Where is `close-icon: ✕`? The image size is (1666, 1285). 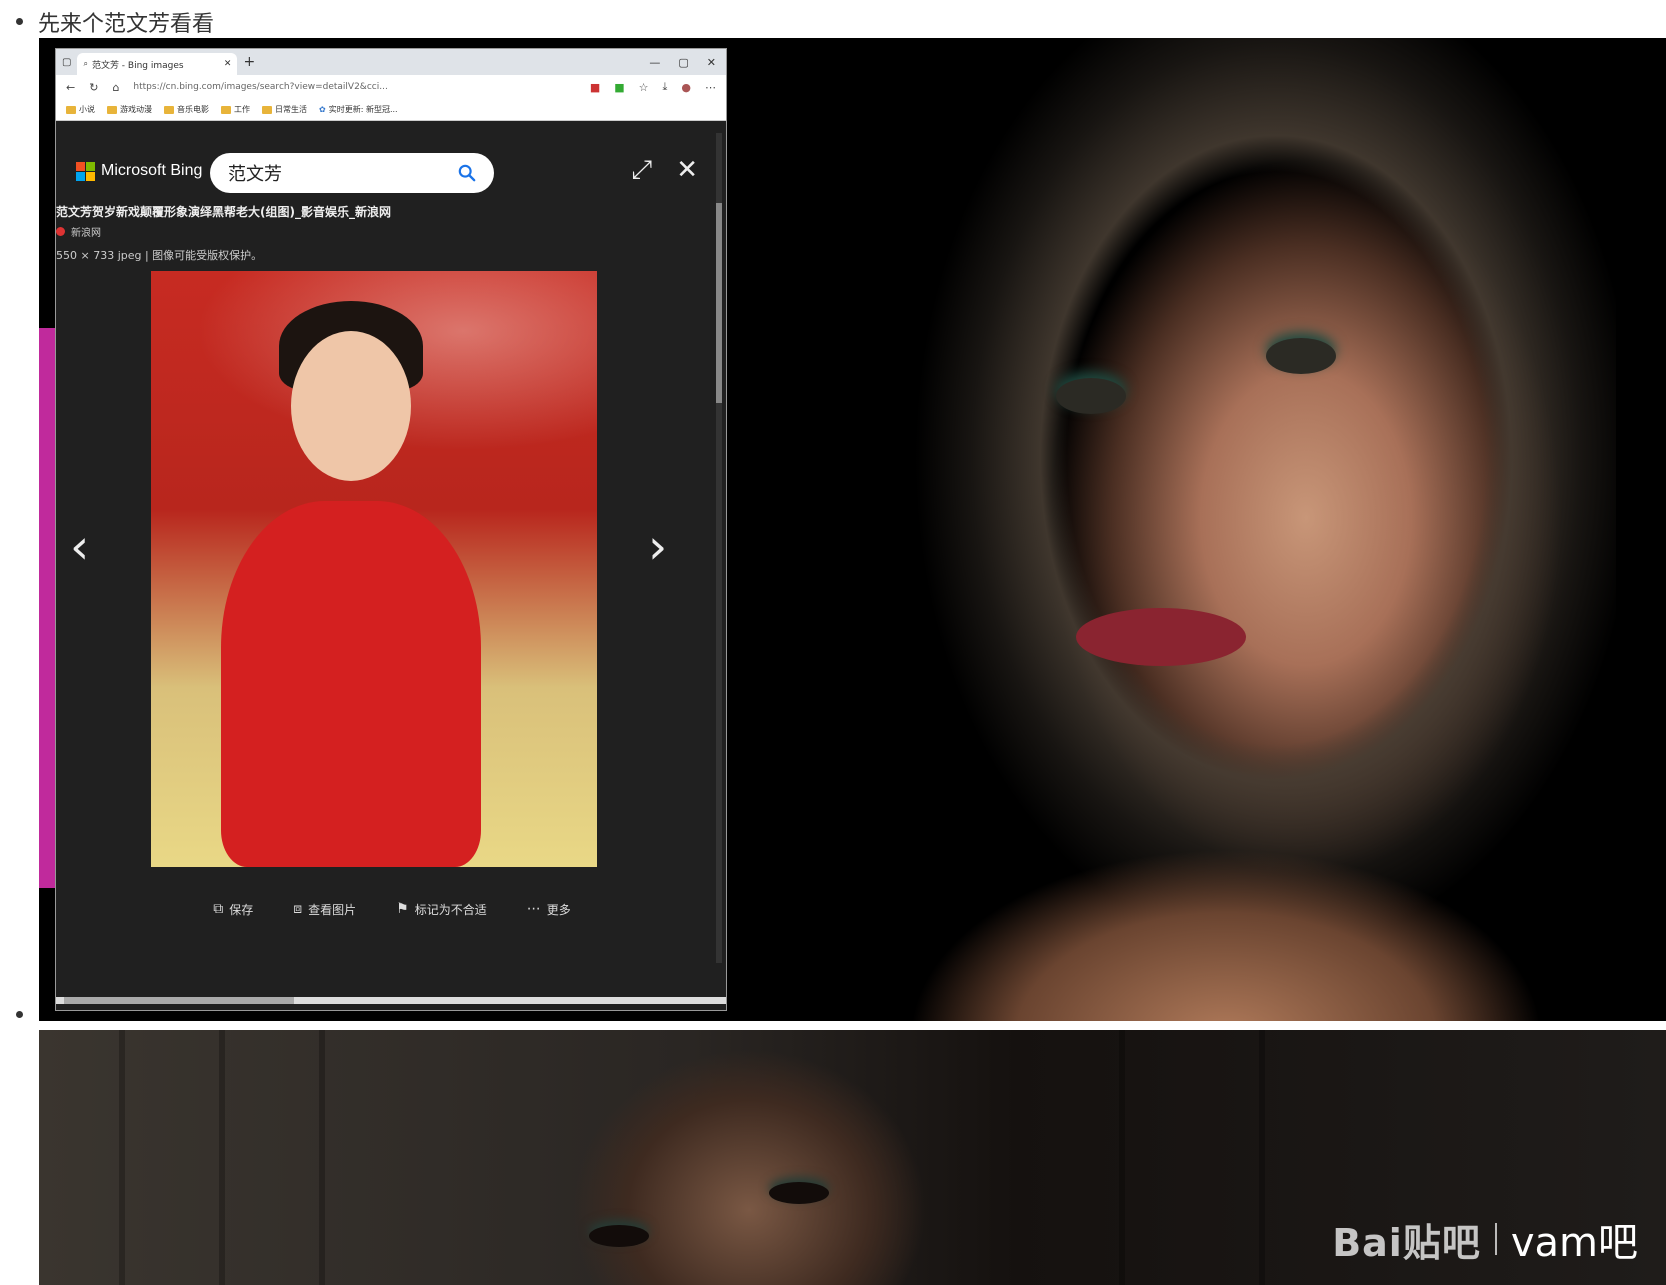 close-icon: ✕ is located at coordinates (687, 170).